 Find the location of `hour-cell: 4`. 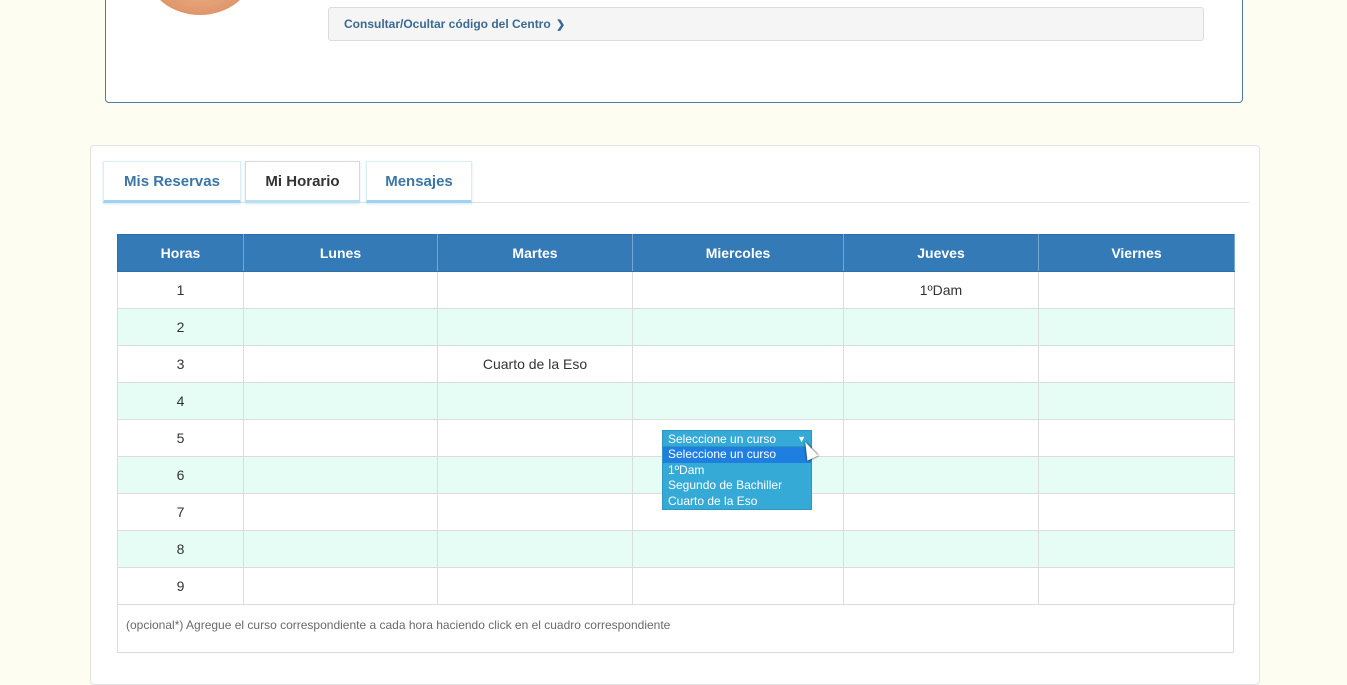

hour-cell: 4 is located at coordinates (180, 401).